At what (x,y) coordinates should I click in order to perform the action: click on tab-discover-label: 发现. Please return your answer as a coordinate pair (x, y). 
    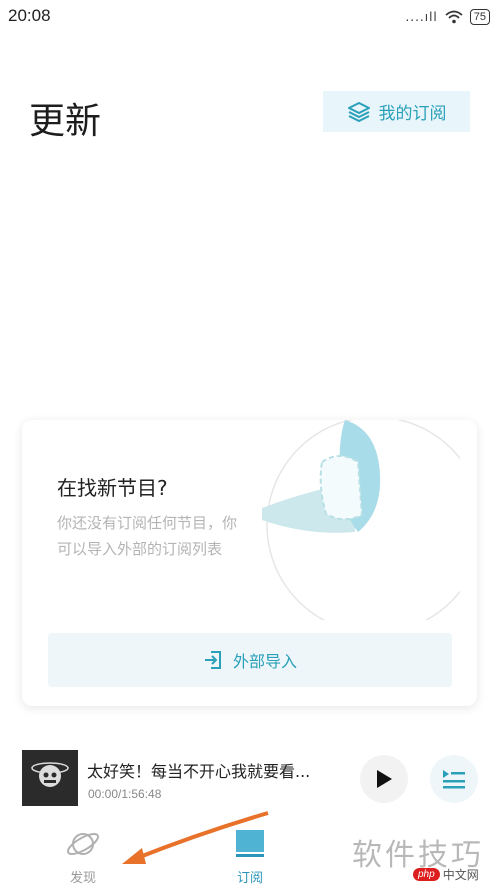
    Looking at the image, I should click on (82, 878).